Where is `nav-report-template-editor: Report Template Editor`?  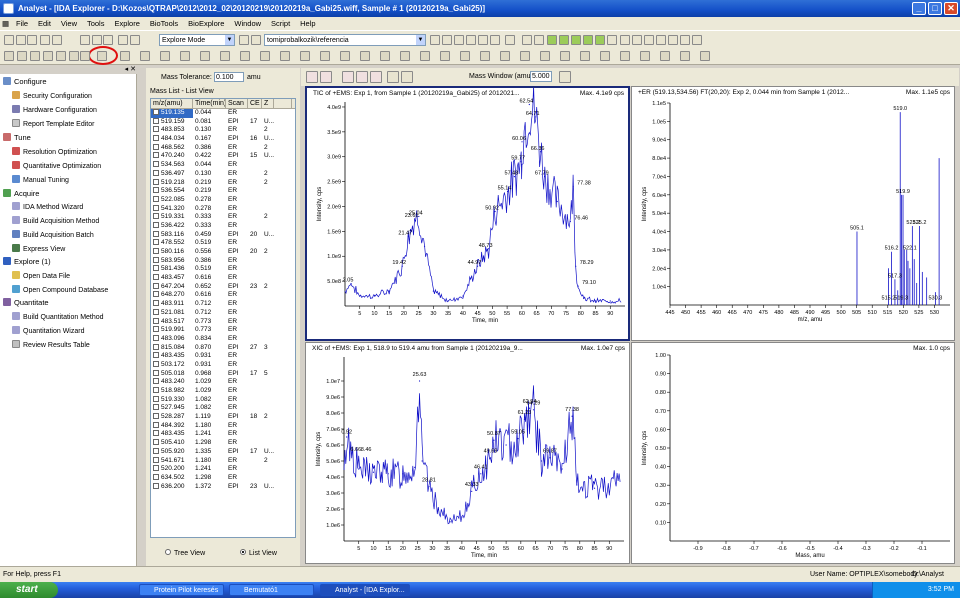 nav-report-template-editor: Report Template Editor is located at coordinates (53, 124).